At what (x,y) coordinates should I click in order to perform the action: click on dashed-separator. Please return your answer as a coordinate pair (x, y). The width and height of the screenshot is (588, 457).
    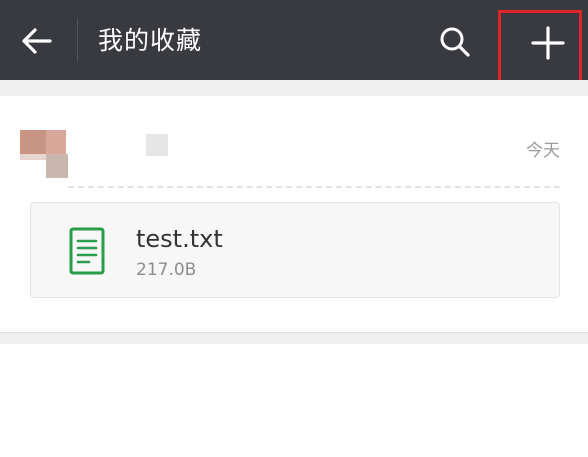
    Looking at the image, I should click on (314, 187).